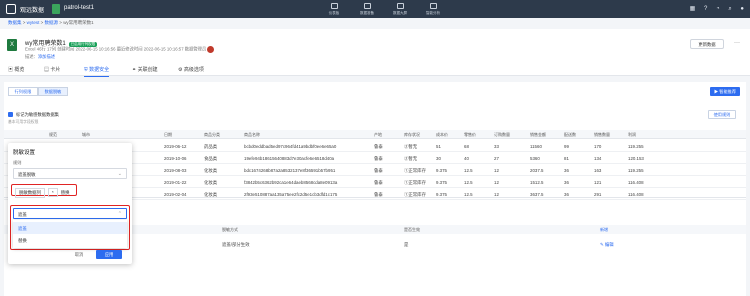  Describe the element at coordinates (502, 135) in the screenshot. I see `col-header: 订购数量` at that location.